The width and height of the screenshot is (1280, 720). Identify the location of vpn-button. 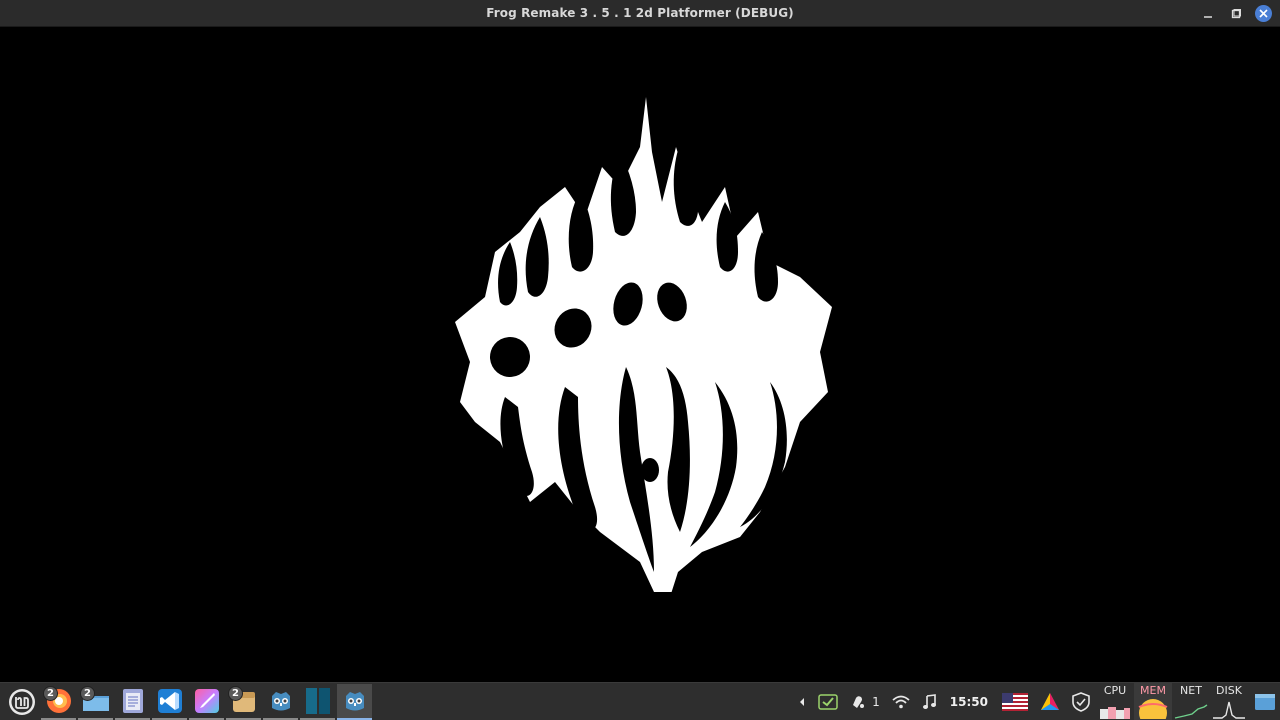
(1081, 701).